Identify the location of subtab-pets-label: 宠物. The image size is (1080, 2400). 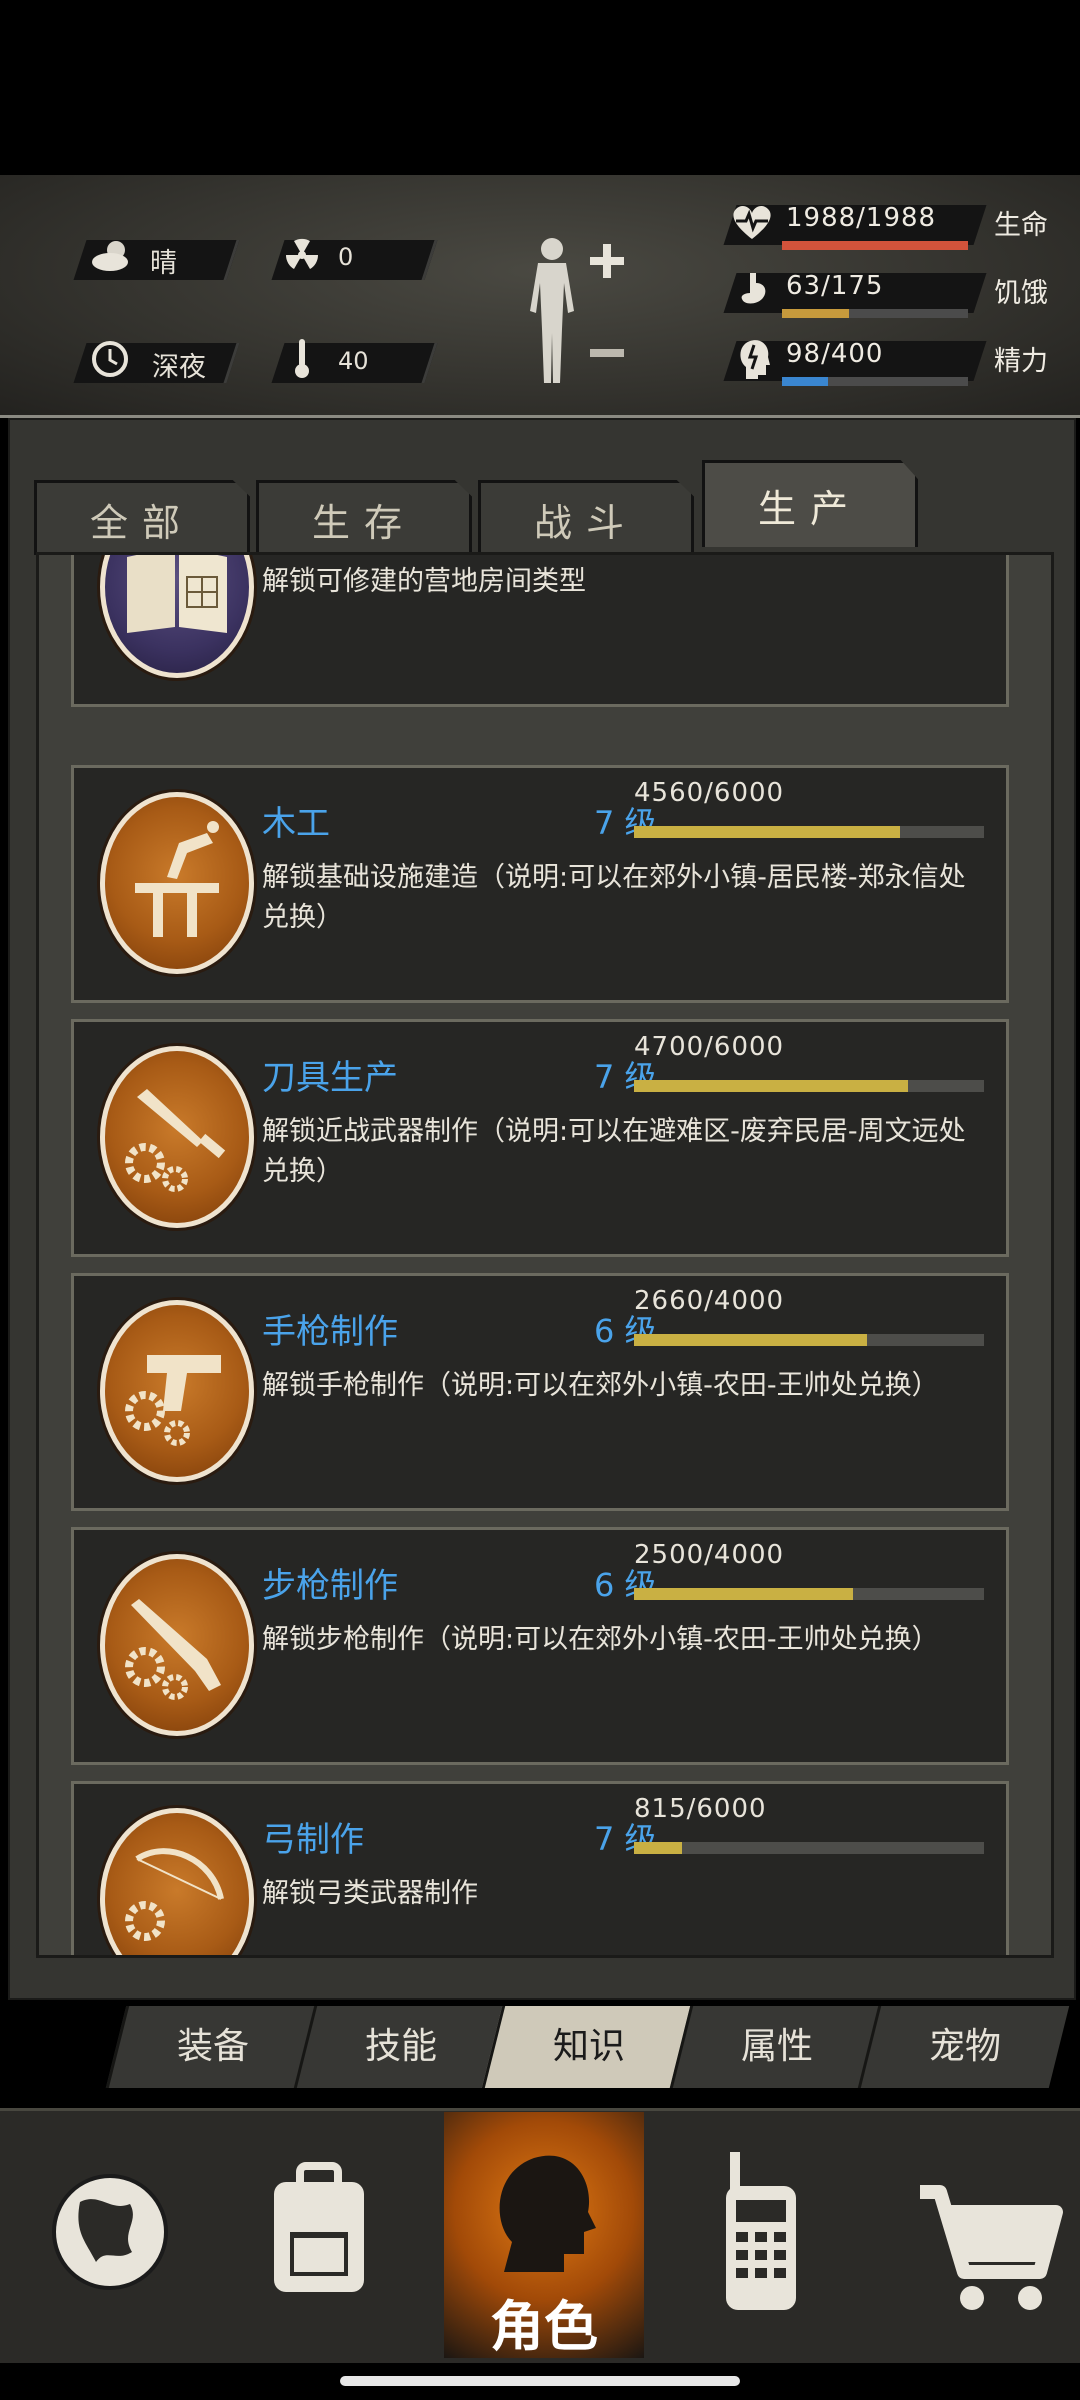
(964, 2046).